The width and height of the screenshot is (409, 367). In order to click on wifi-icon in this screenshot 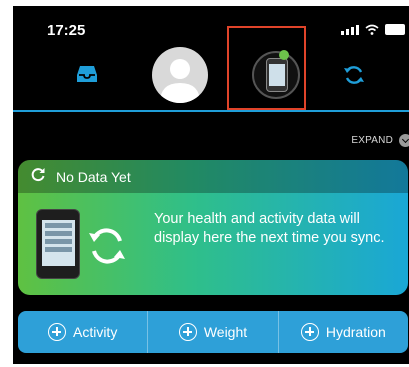, I will do `click(372, 29)`.